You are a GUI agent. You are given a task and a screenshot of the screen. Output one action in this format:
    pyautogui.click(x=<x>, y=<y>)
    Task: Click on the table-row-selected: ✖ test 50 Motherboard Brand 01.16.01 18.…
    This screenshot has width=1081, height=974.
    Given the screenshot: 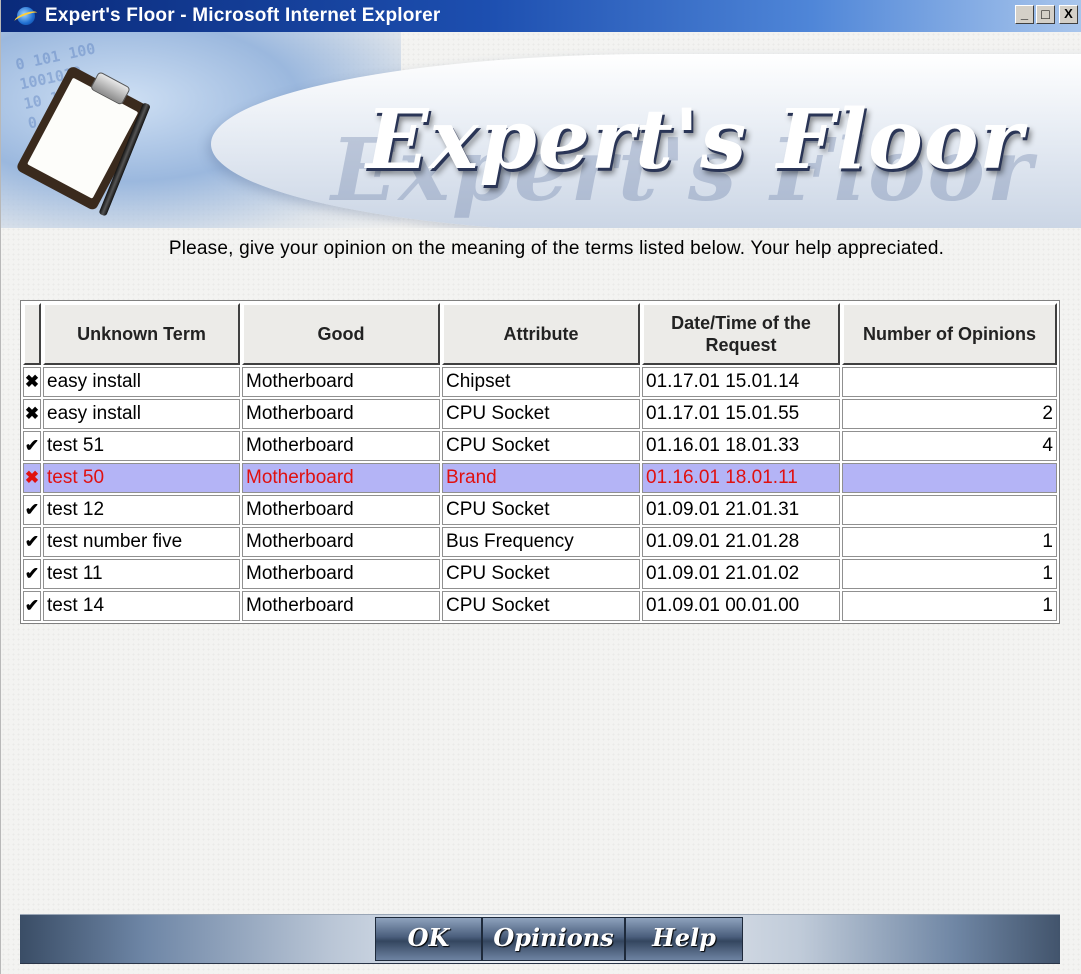 What is the action you would take?
    pyautogui.click(x=540, y=478)
    